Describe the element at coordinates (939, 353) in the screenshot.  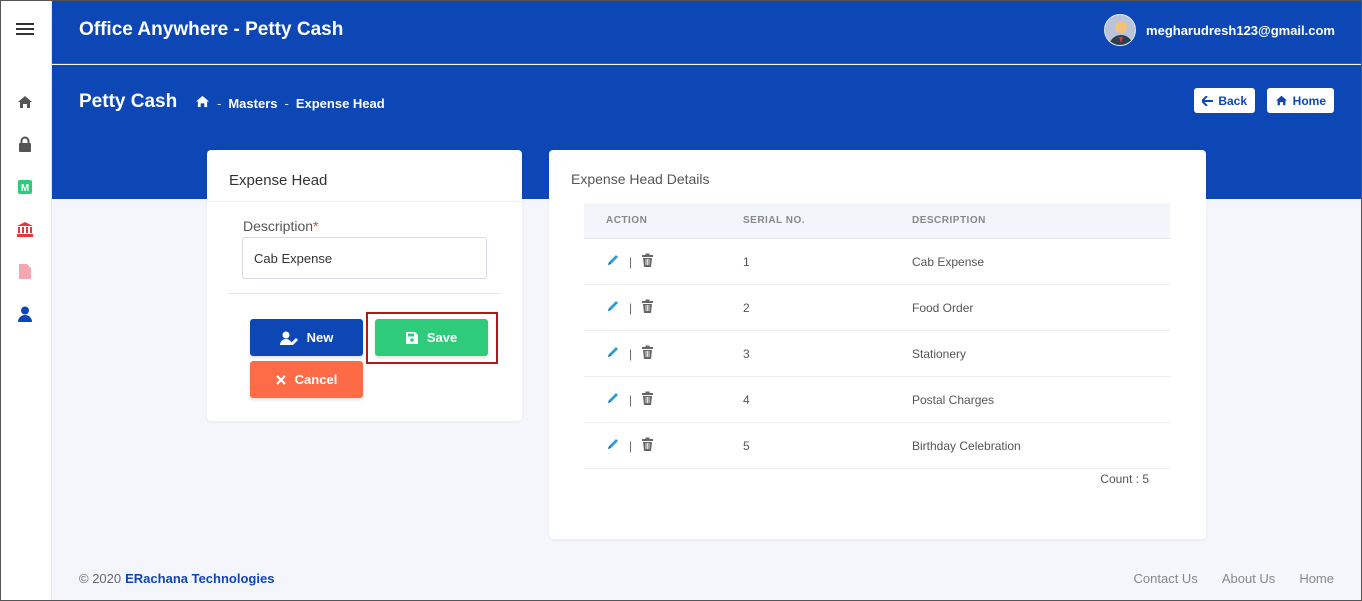
I see `row-description: Stationery` at that location.